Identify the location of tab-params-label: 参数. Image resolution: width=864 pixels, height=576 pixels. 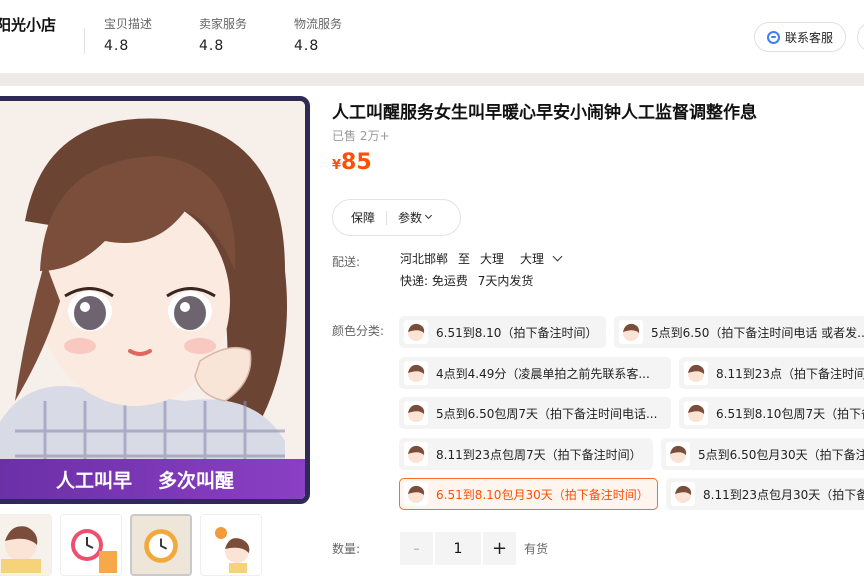
(410, 218).